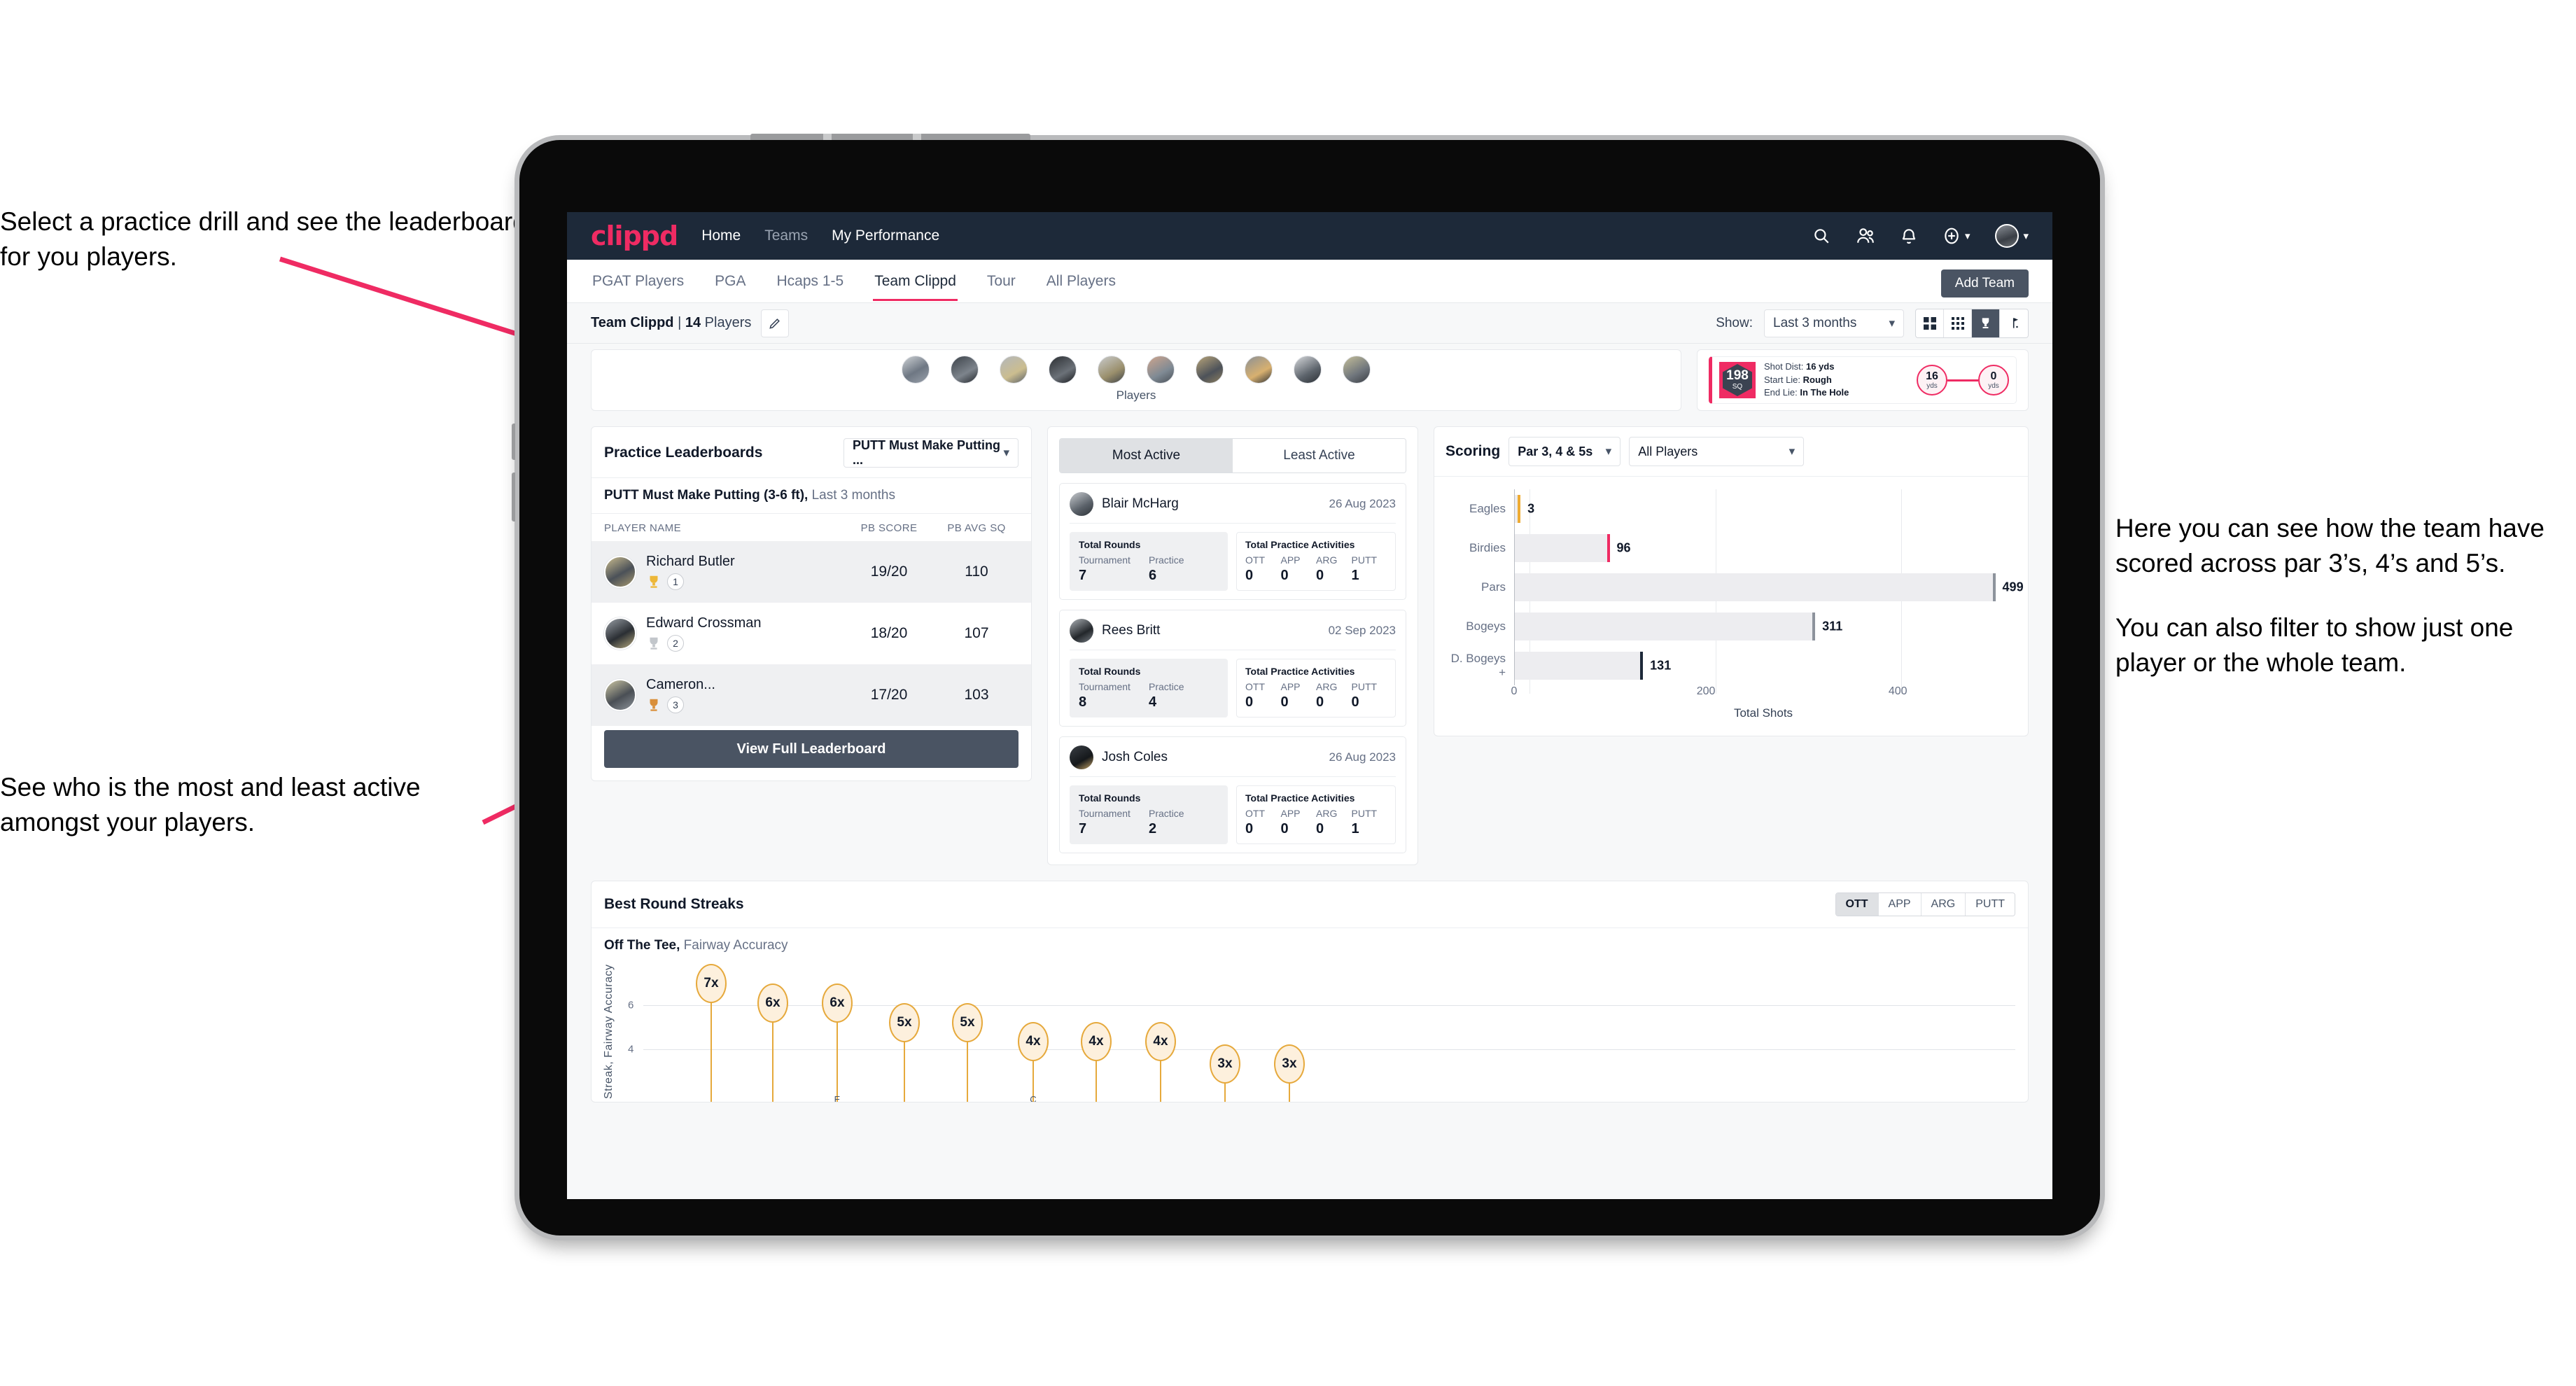 The height and width of the screenshot is (1386, 2576). Describe the element at coordinates (1865, 236) in the screenshot. I see `people-icon` at that location.